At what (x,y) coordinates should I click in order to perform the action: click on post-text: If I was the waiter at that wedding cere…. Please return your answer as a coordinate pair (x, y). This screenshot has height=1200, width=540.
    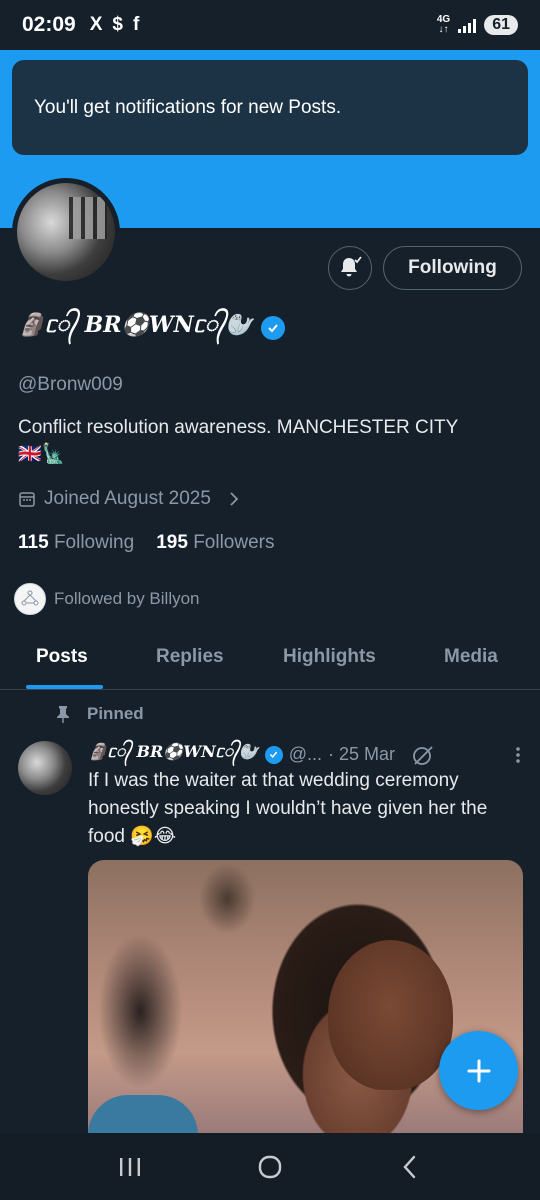
    Looking at the image, I should click on (288, 808).